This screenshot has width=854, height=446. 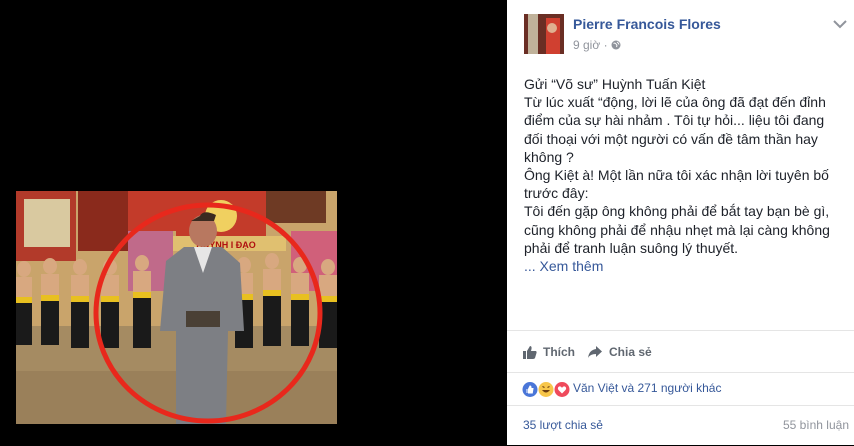 What do you see at coordinates (631, 247) in the screenshot?
I see `post-line: phải để tranh luận suông lý thuyết.` at bounding box center [631, 247].